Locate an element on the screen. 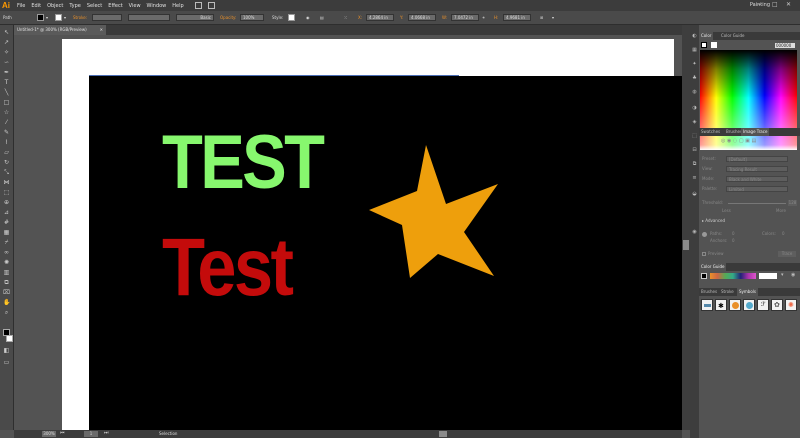 This screenshot has width=800, height=438. fill-swatch is located at coordinates (40, 17).